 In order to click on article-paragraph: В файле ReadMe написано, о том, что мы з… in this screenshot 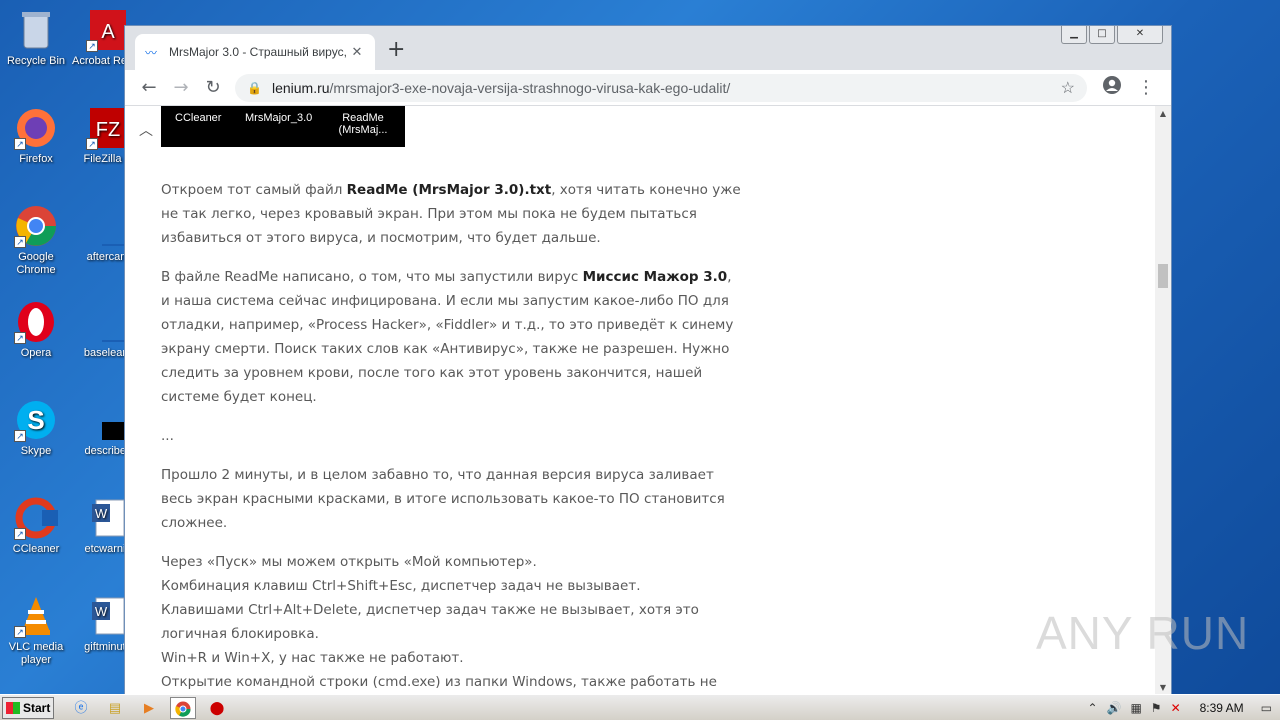, I will do `click(447, 337)`.